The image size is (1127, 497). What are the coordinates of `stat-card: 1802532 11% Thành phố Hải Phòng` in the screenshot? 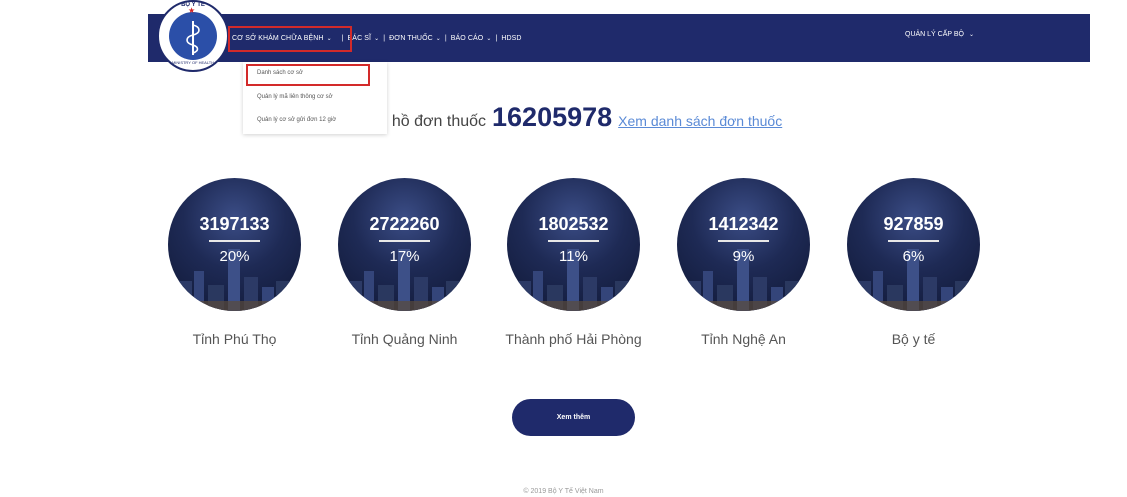 It's located at (573, 262).